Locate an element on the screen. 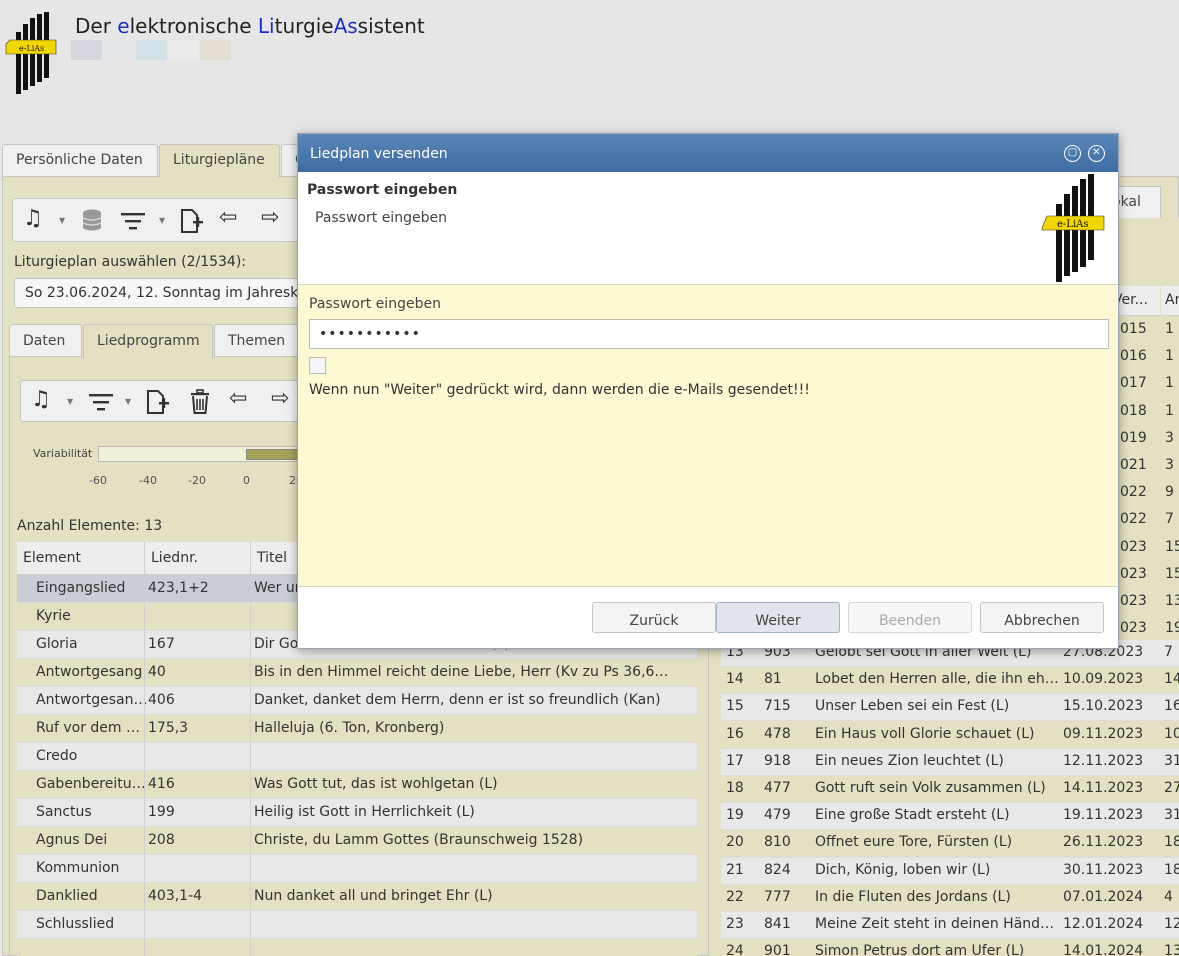  cell-lied: 81 is located at coordinates (773, 679).